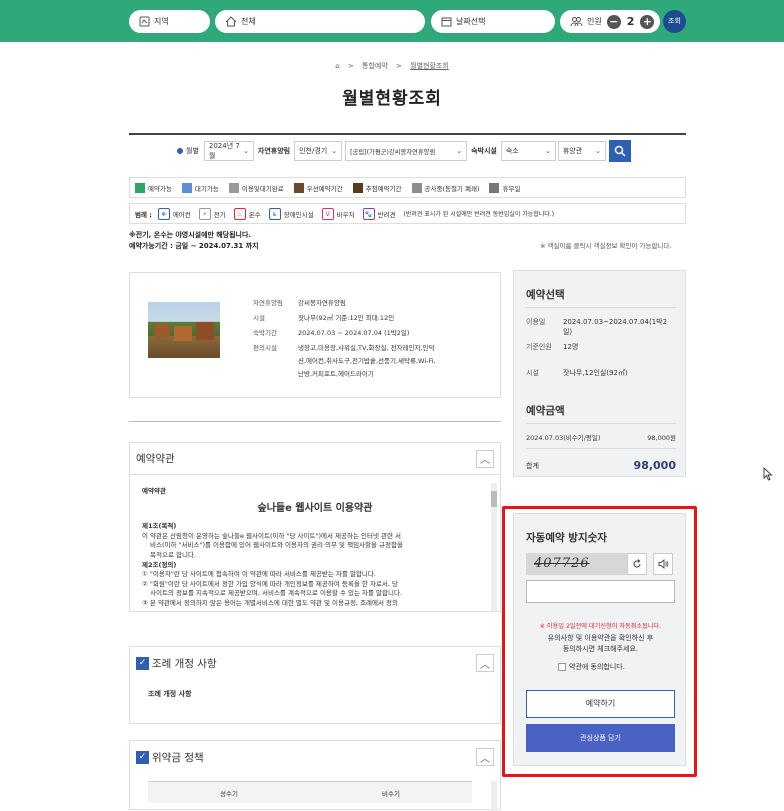 The image size is (784, 811). Describe the element at coordinates (315, 757) in the screenshot. I see `penalty-header: ✓ 위약금 정책 ︿` at that location.